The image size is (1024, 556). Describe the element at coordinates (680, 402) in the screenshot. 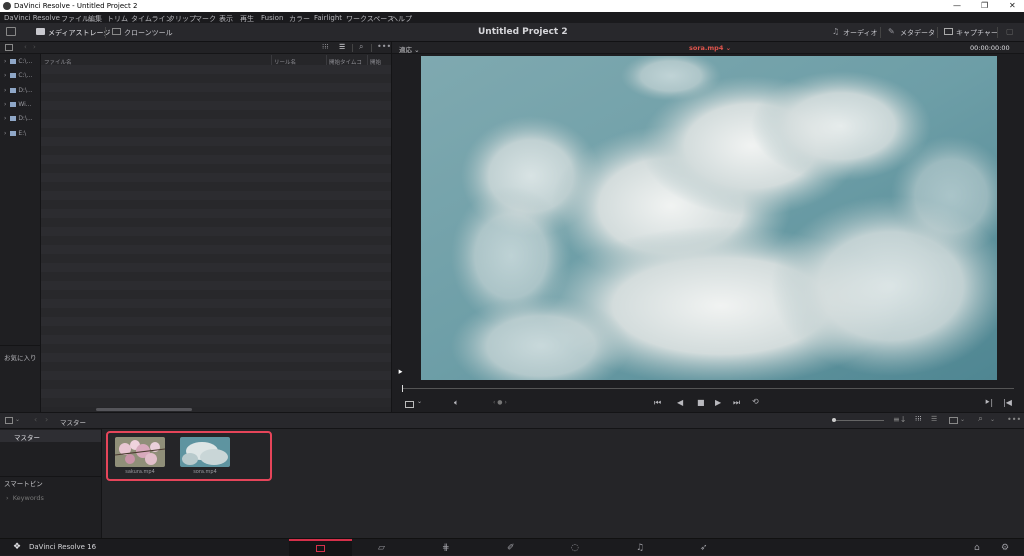

I see `play-reverse-icon: ◀︎` at that location.